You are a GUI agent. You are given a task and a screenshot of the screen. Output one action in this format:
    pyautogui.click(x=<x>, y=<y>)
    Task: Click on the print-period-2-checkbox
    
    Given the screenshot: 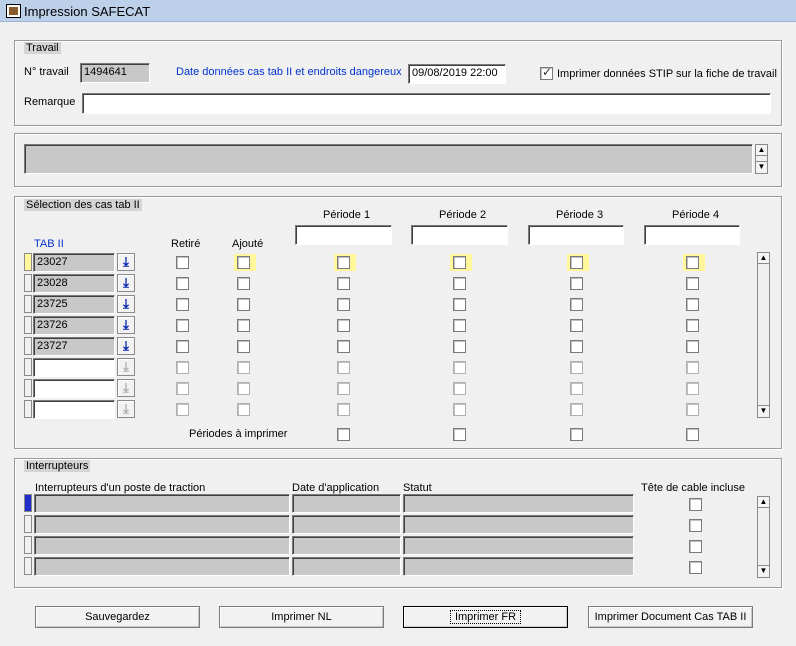 What is the action you would take?
    pyautogui.click(x=459, y=434)
    